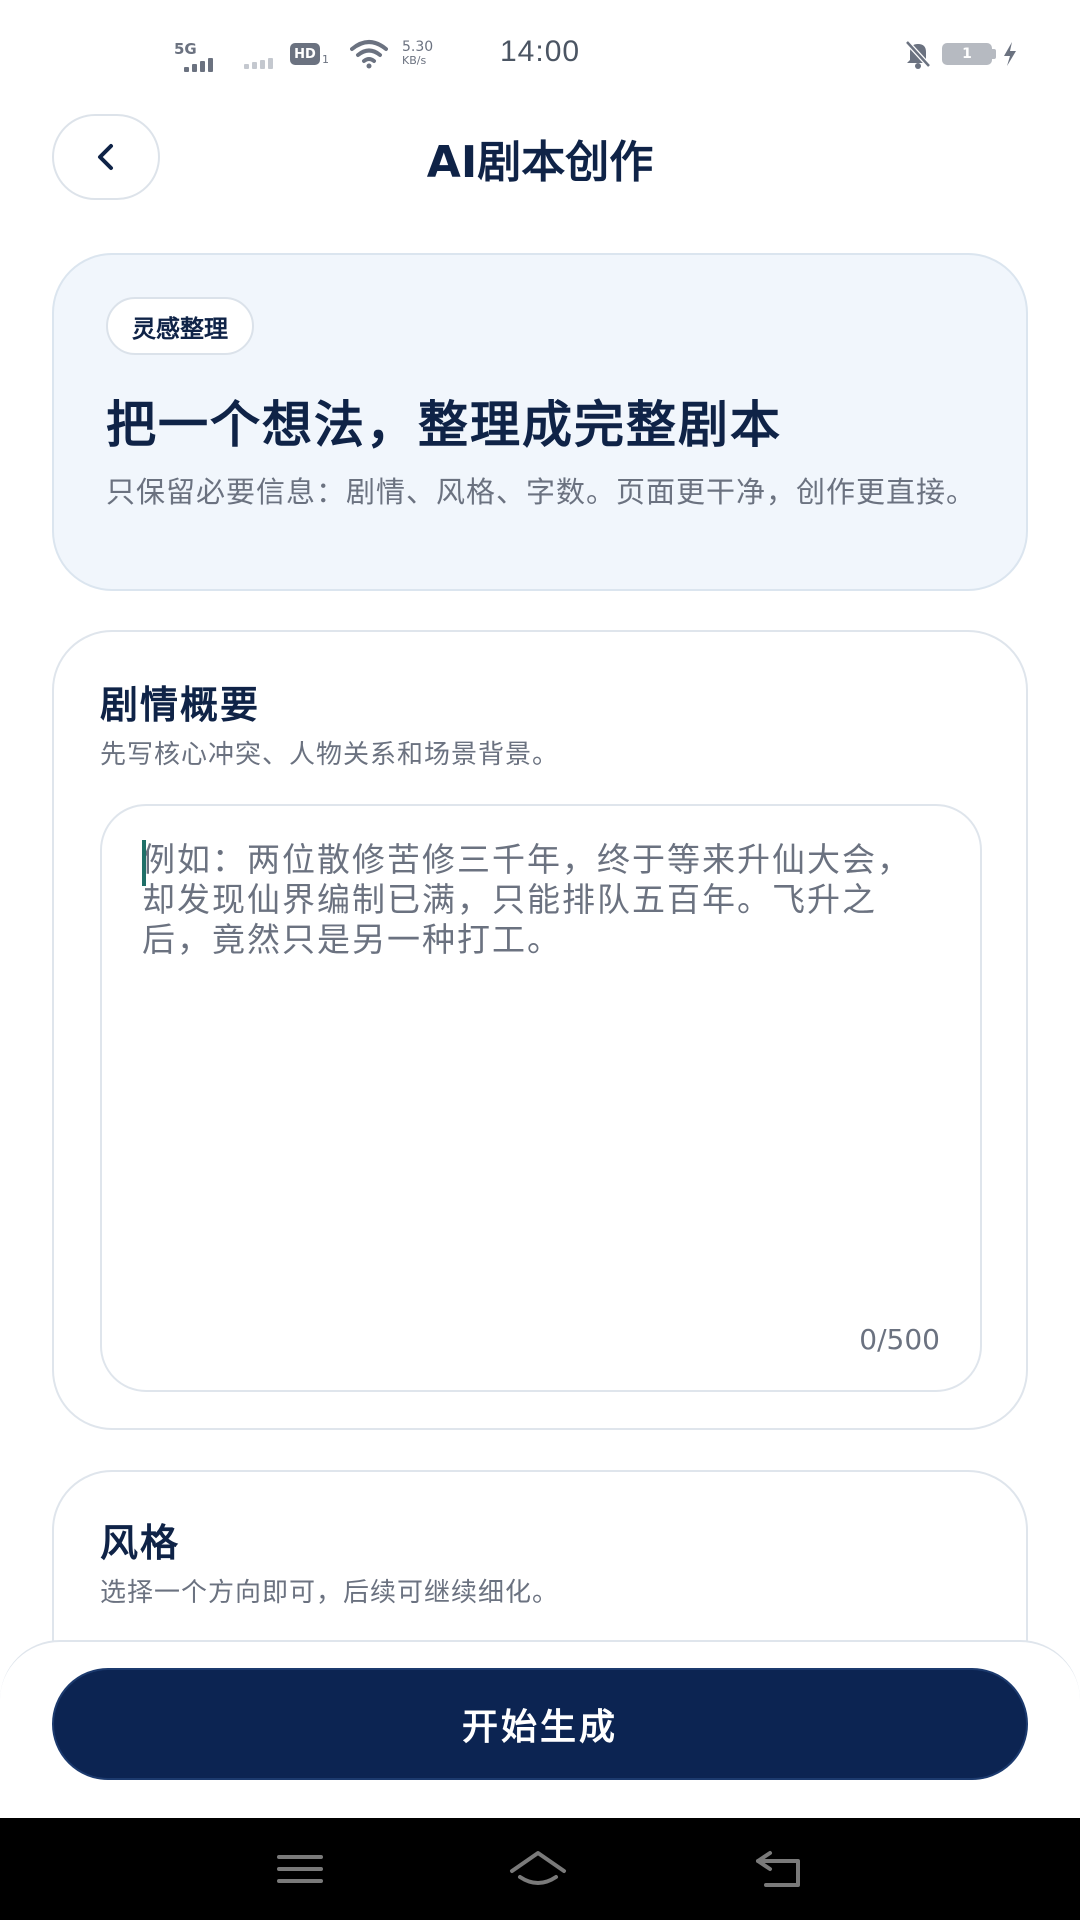 Image resolution: width=1080 pixels, height=1920 pixels. I want to click on style-title: 风格, so click(140, 1543).